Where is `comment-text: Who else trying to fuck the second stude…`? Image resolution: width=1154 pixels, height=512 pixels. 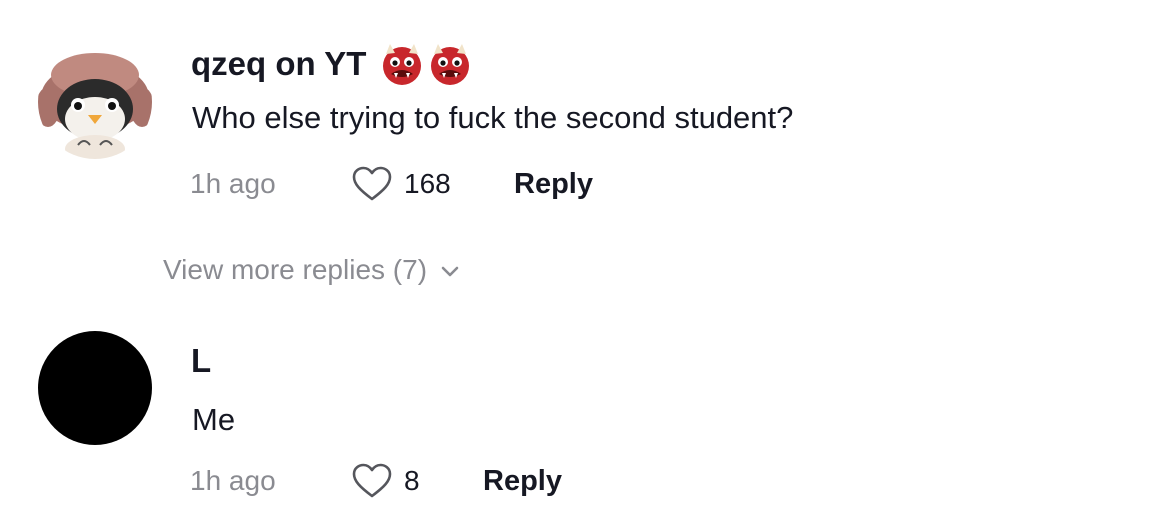
comment-text: Who else trying to fuck the second stude… is located at coordinates (493, 117).